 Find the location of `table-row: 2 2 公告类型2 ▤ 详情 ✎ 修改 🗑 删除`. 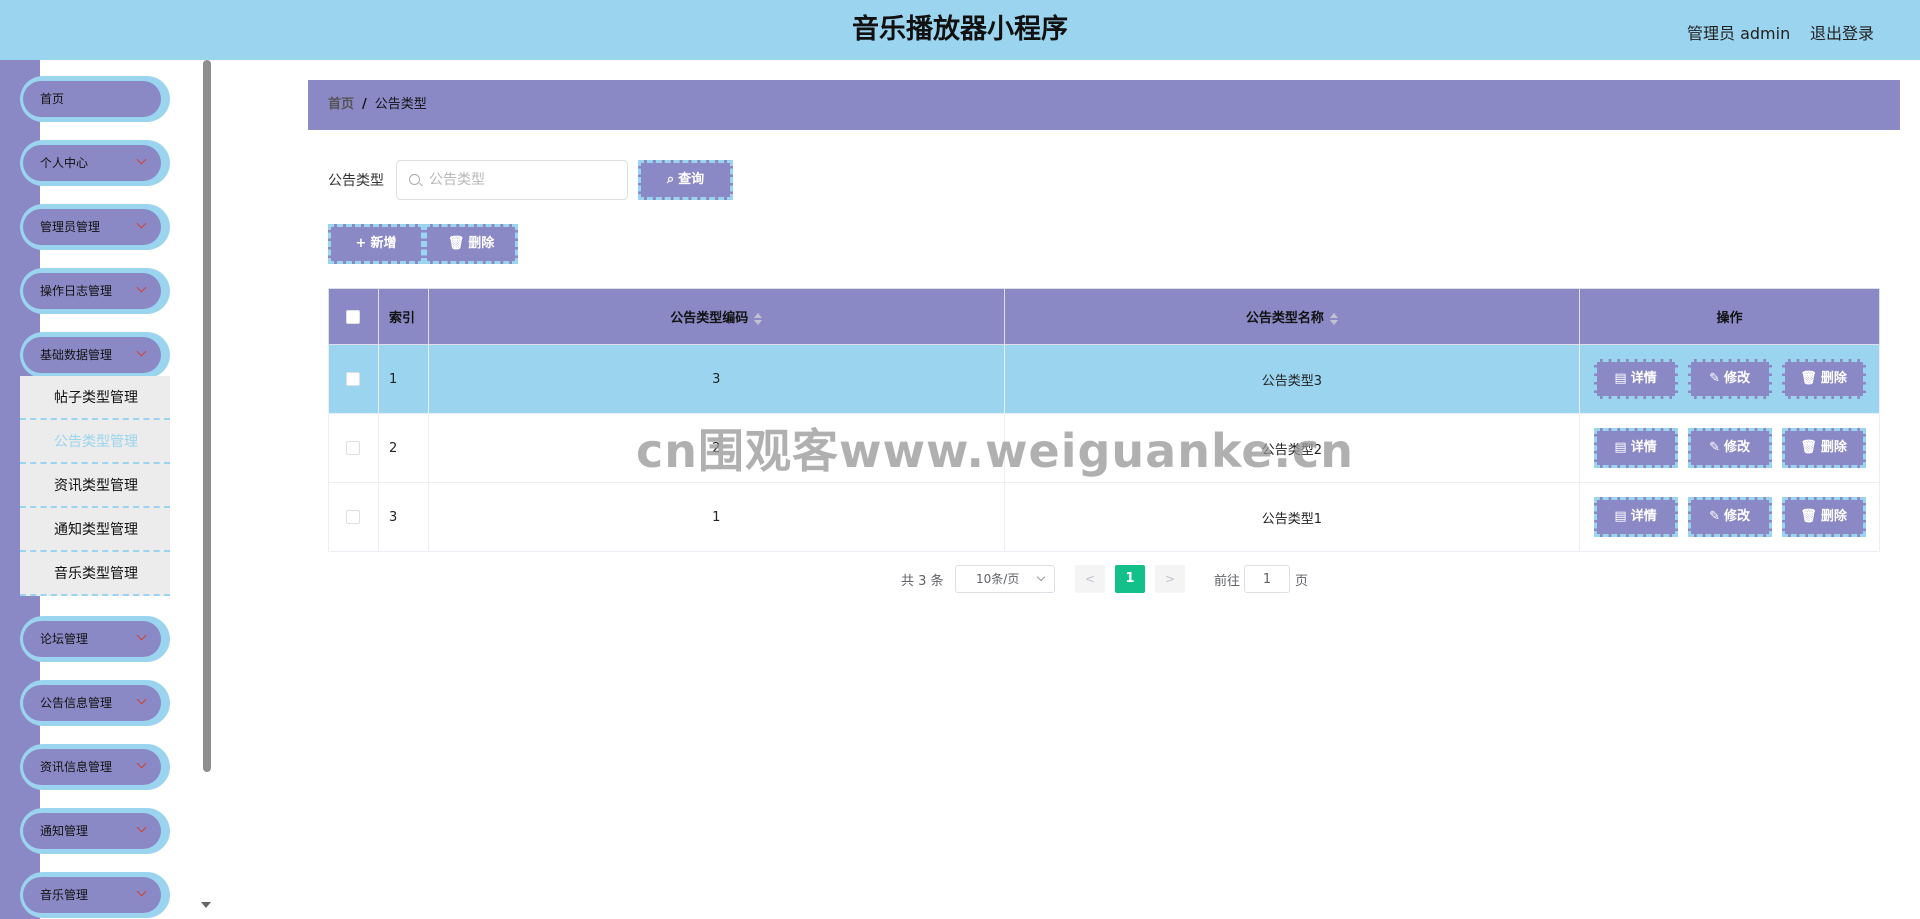

table-row: 2 2 公告类型2 ▤ 详情 ✎ 修改 🗑 删除 is located at coordinates (1104, 448).